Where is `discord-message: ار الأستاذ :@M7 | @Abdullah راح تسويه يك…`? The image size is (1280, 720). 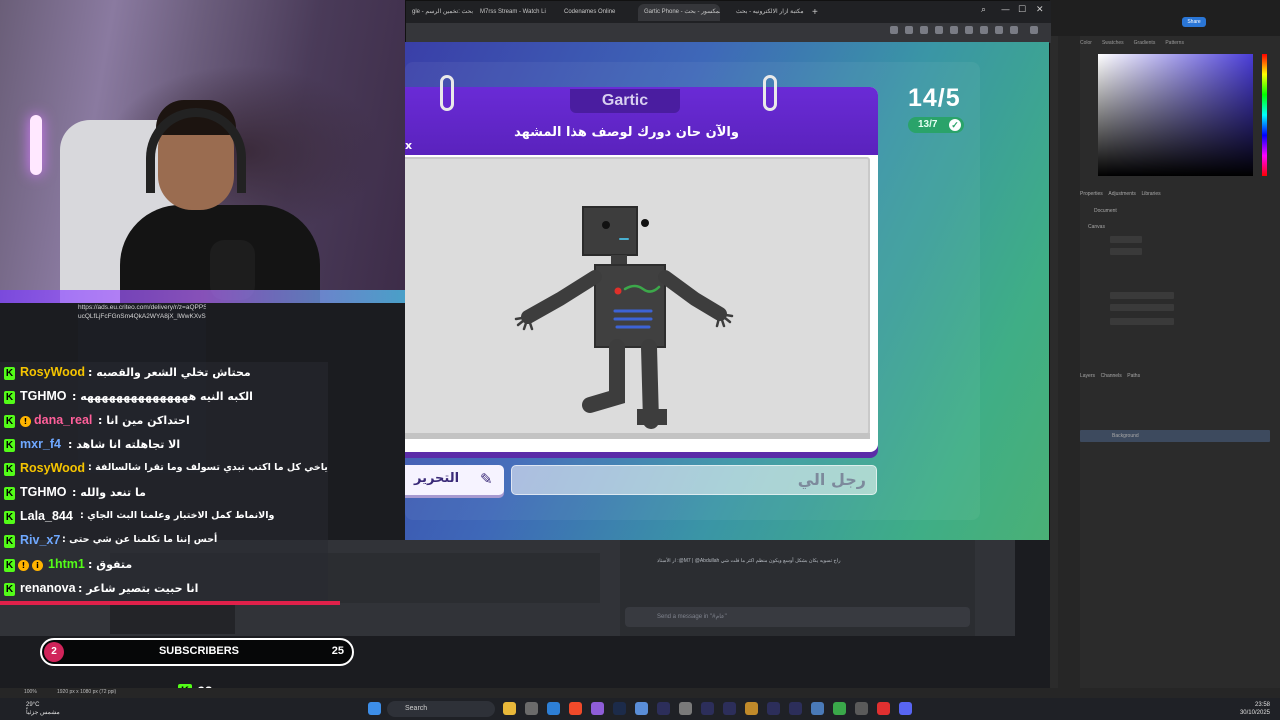 discord-message: ار الأستاذ :@M7 | @Abdullah راح تسويه يك… is located at coordinates (749, 561).